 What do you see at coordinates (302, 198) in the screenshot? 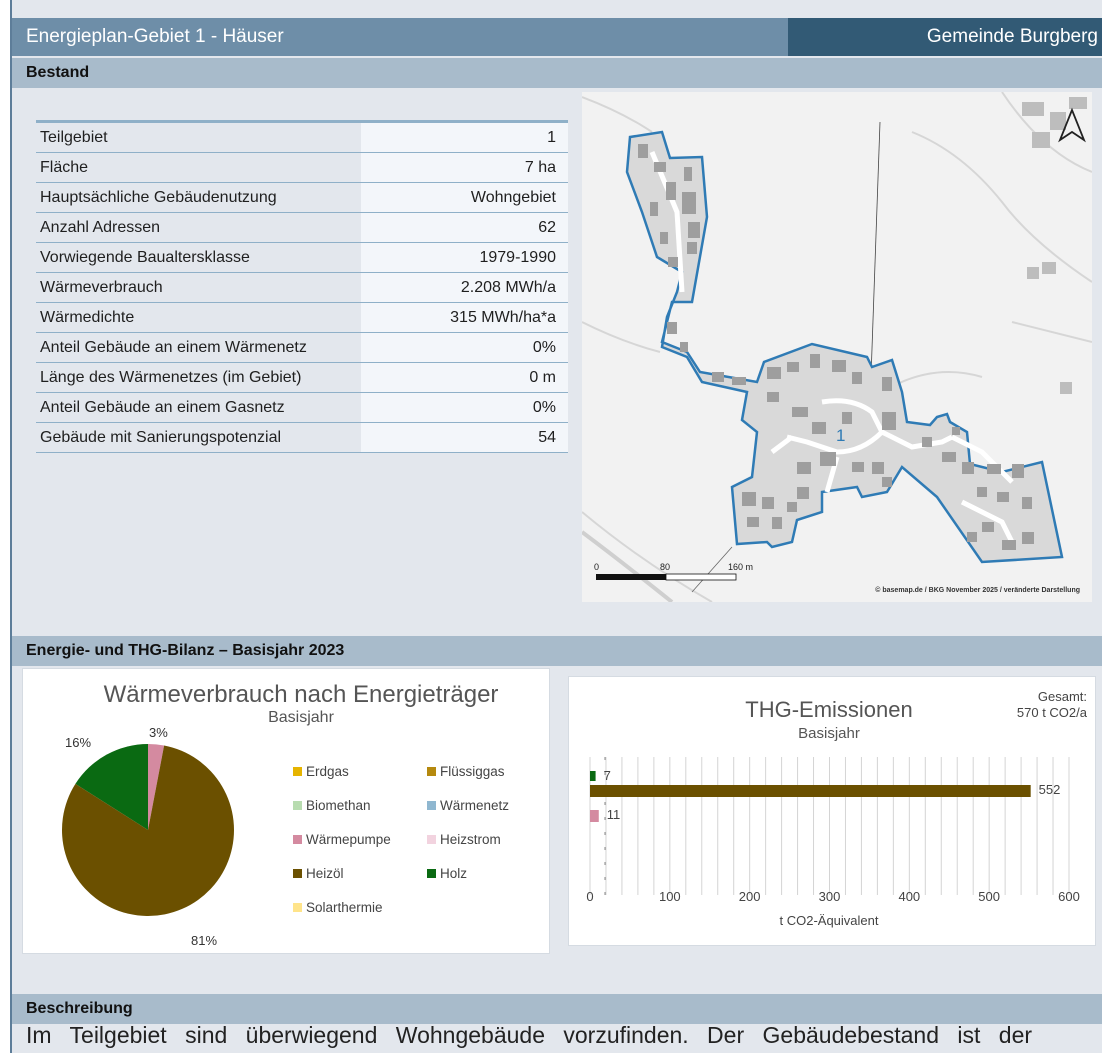
I see `info-row: Hauptsächliche Gebäudenutzung Wohngebiet` at bounding box center [302, 198].